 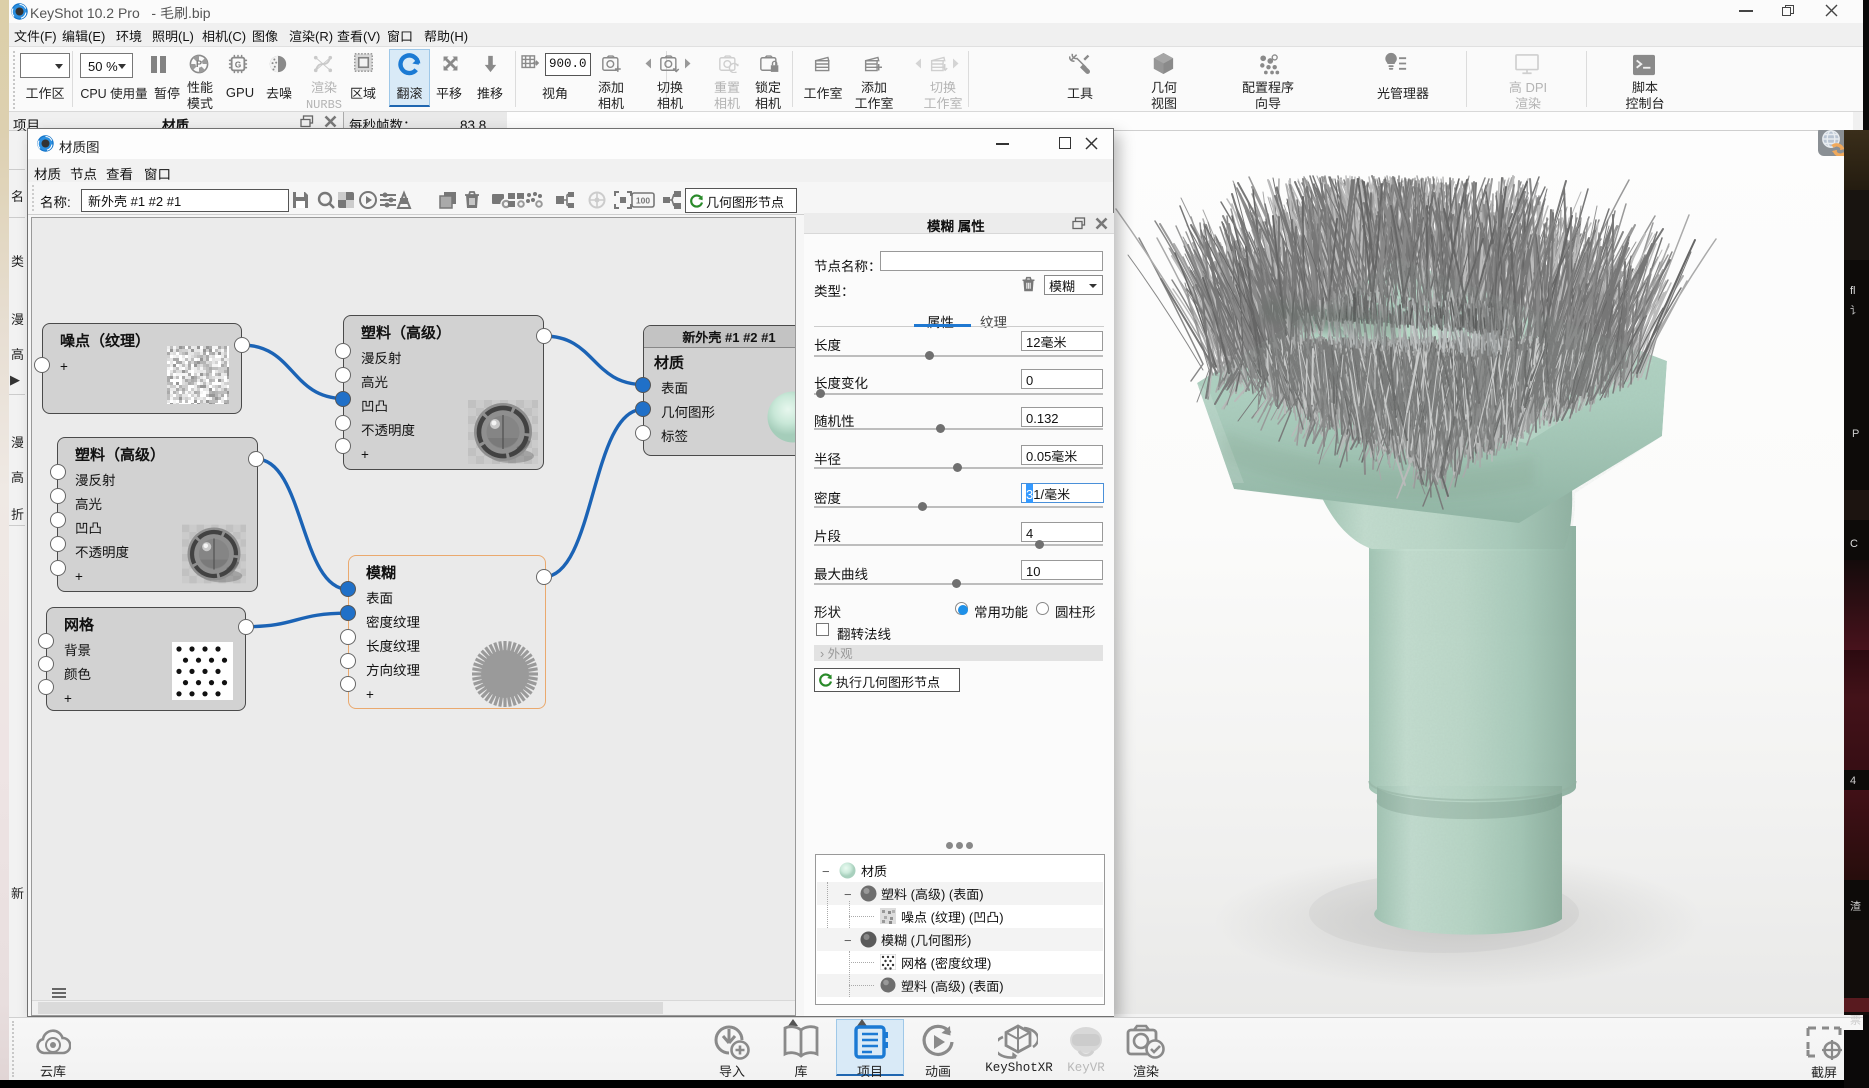 What do you see at coordinates (238, 65) in the screenshot?
I see `svg-text: G` at bounding box center [238, 65].